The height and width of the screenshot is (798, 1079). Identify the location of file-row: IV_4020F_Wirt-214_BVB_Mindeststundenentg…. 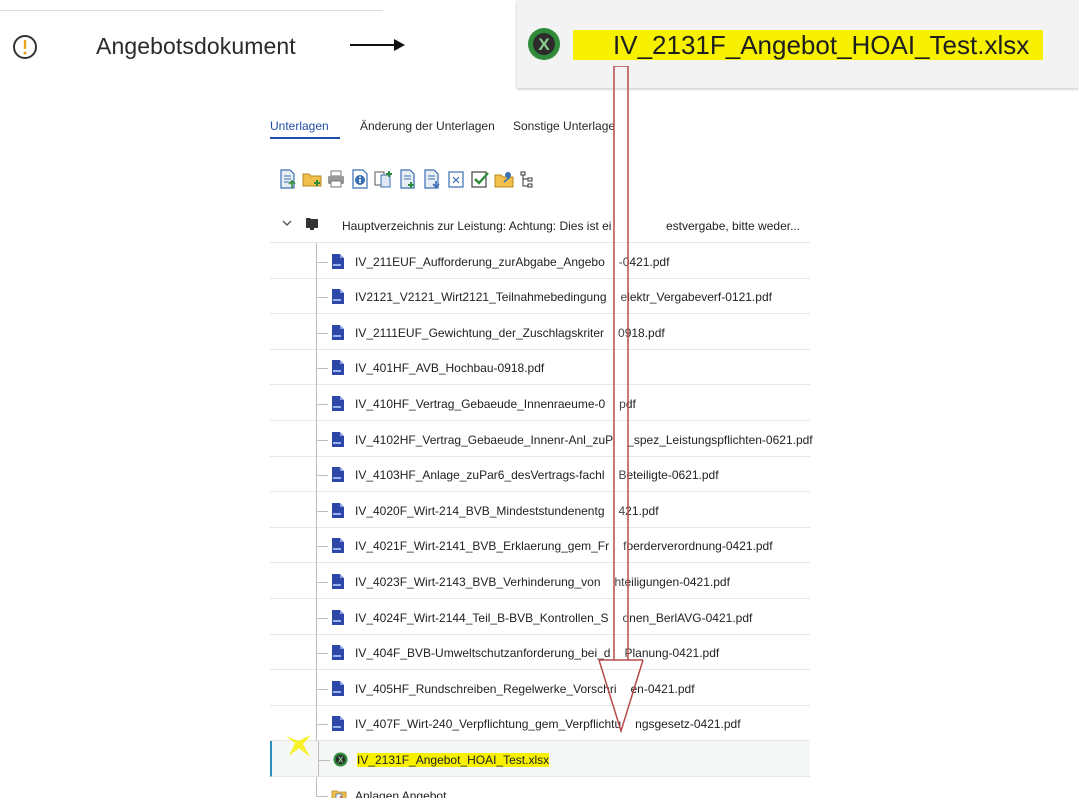
(540, 509).